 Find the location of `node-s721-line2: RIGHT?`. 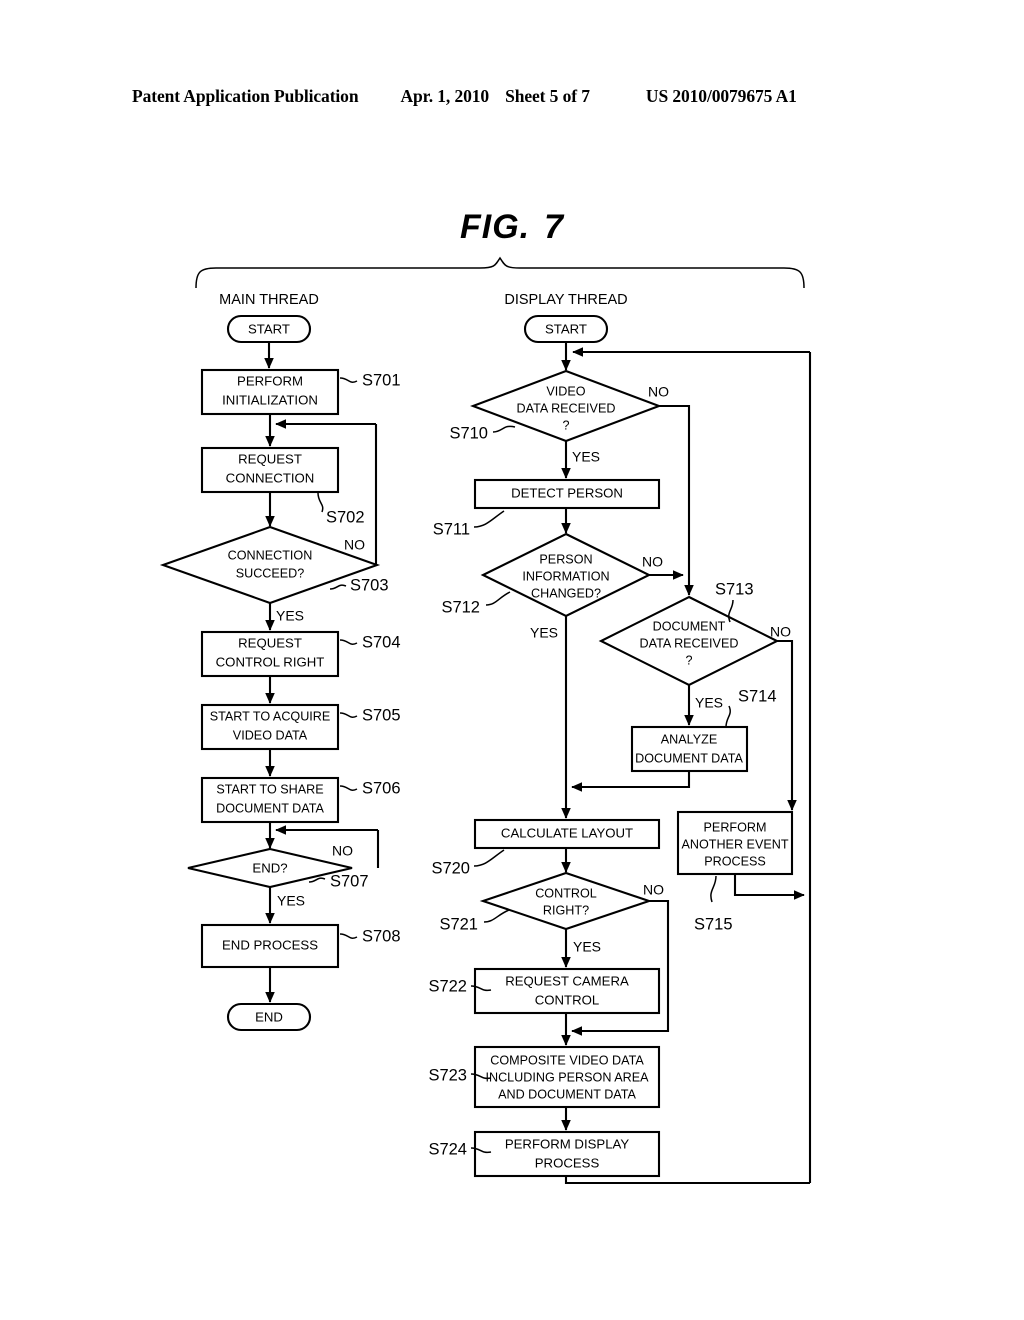

node-s721-line2: RIGHT? is located at coordinates (566, 910).